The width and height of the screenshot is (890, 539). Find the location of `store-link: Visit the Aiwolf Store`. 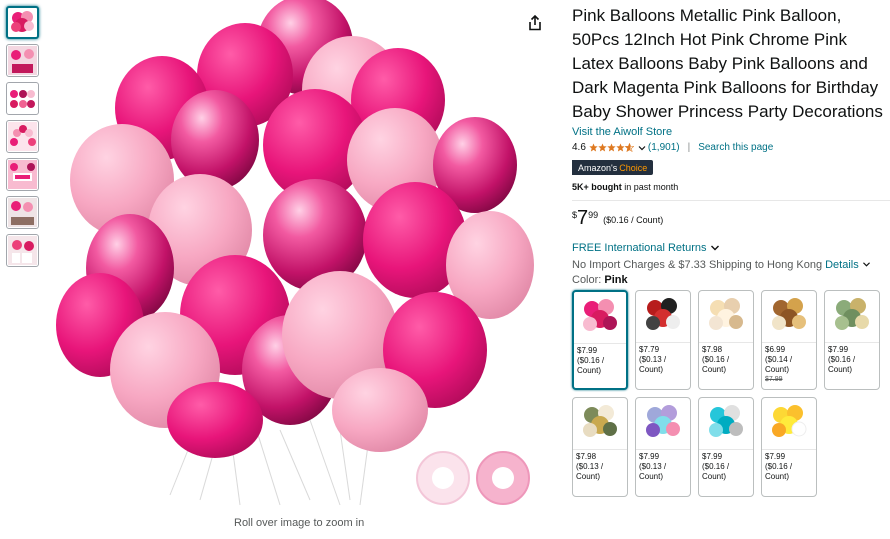

store-link: Visit the Aiwolf Store is located at coordinates (731, 132).